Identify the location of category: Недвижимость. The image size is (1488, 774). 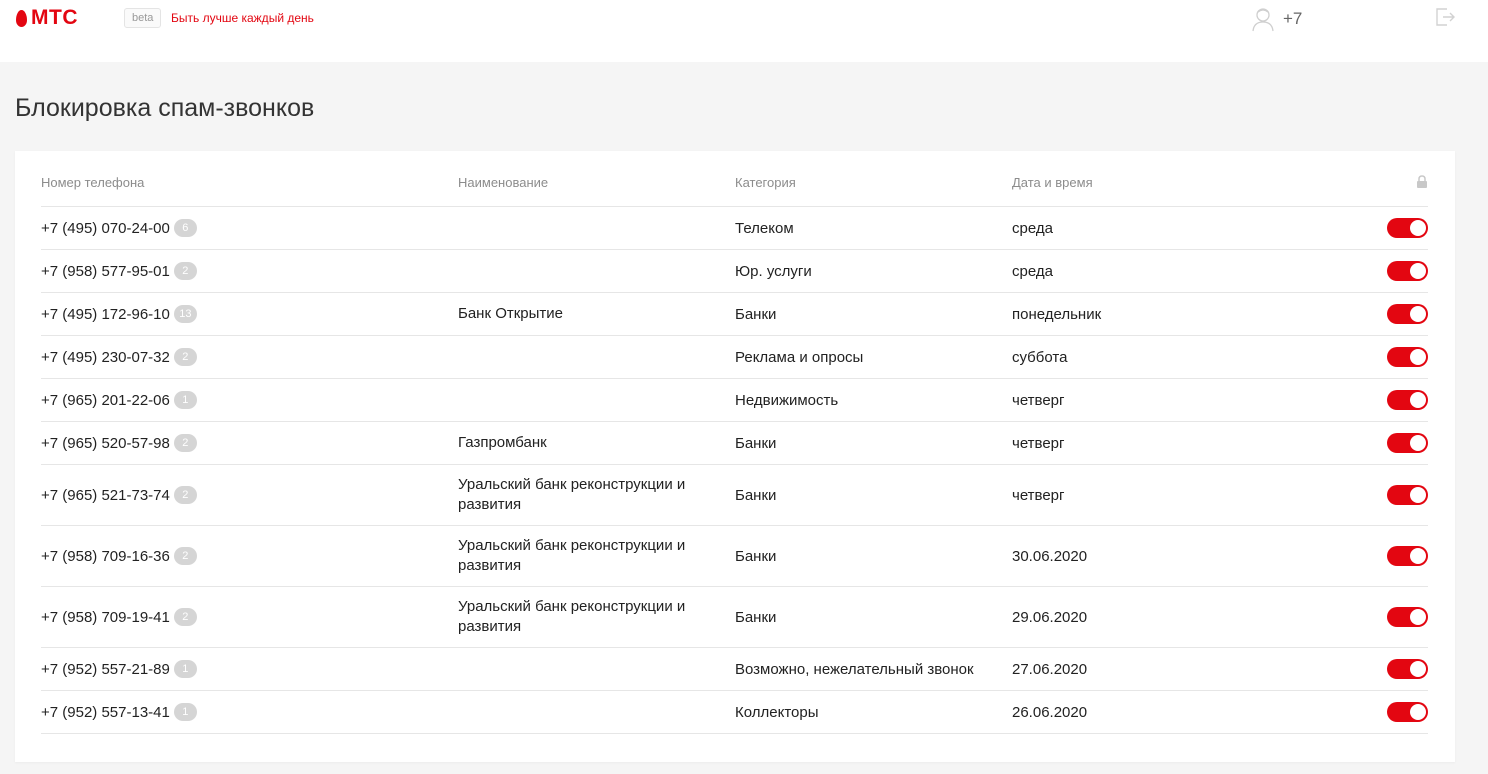
(787, 400).